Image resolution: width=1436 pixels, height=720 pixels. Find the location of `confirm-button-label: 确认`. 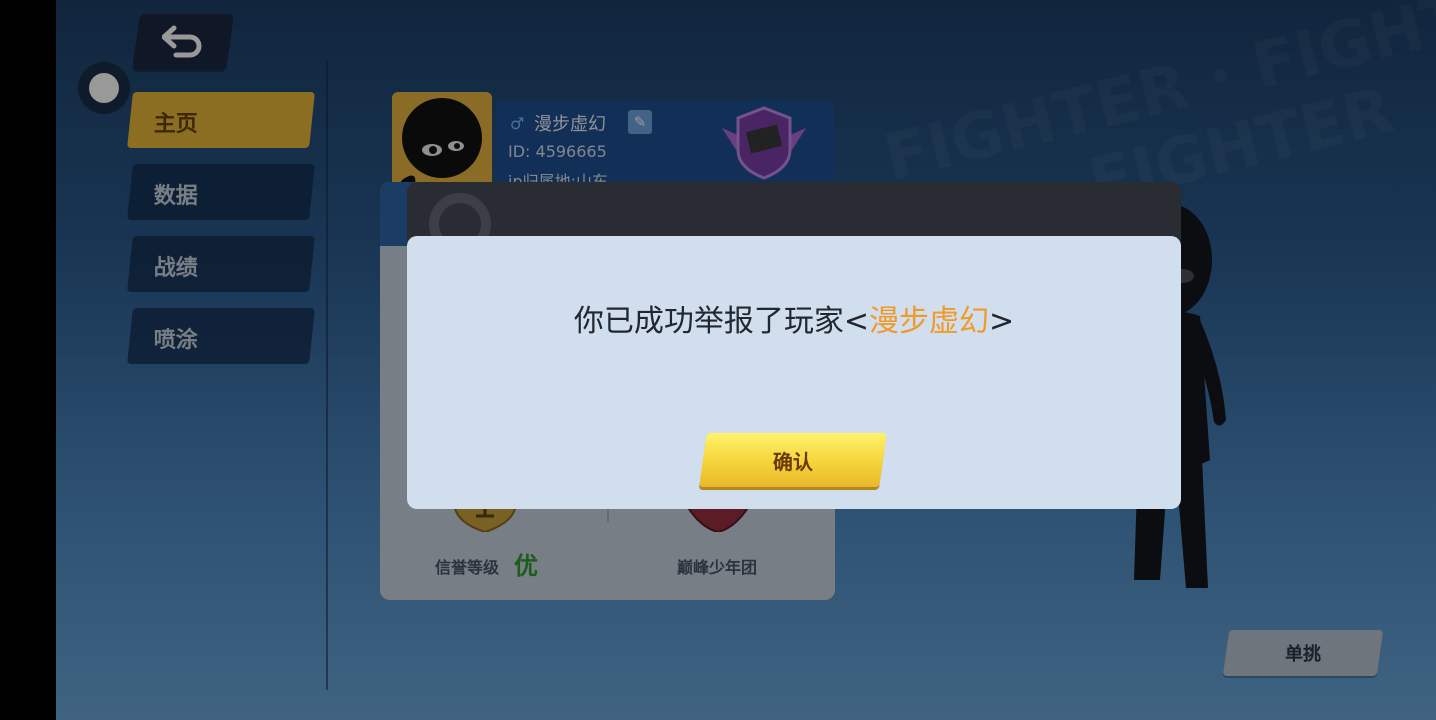

confirm-button-label: 确认 is located at coordinates (792, 462).